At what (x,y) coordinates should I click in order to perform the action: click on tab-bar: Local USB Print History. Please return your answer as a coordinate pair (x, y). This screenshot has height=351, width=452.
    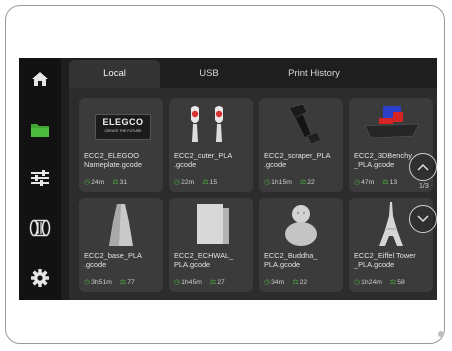
    Looking at the image, I should click on (253, 74).